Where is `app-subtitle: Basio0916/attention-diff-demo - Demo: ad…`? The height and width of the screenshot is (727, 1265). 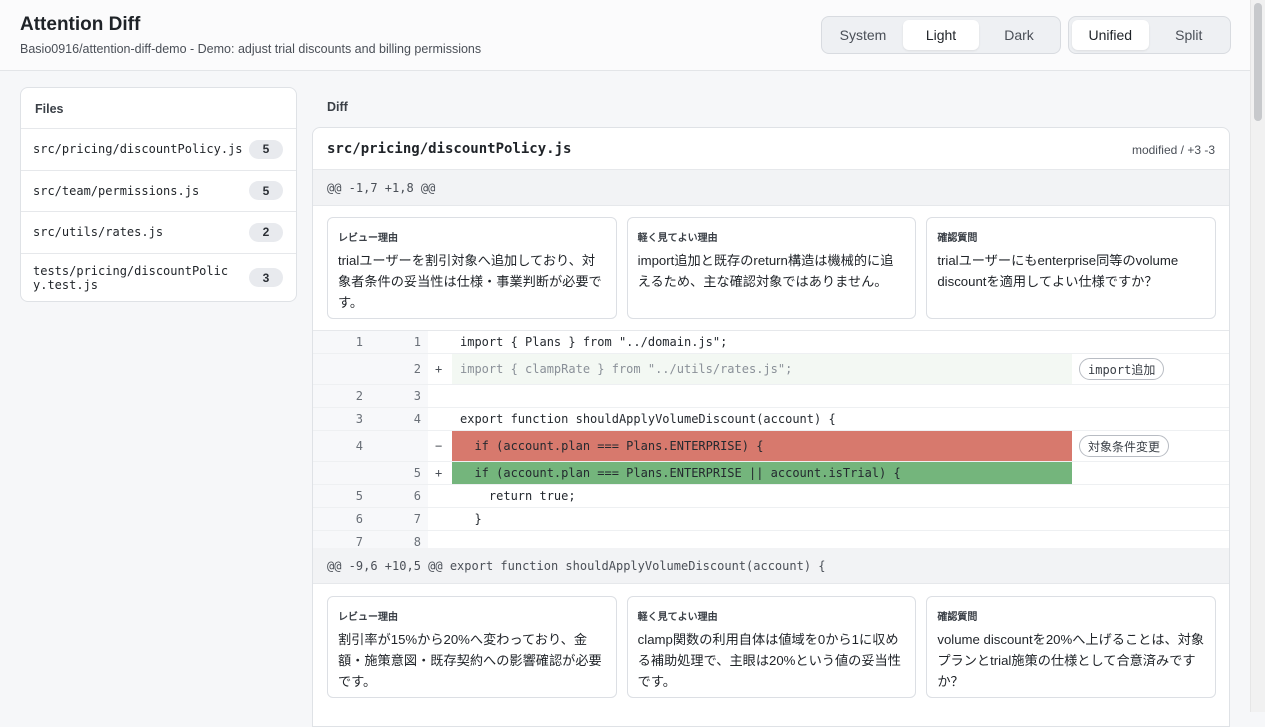 app-subtitle: Basio0916/attention-diff-demo - Demo: ad… is located at coordinates (251, 49).